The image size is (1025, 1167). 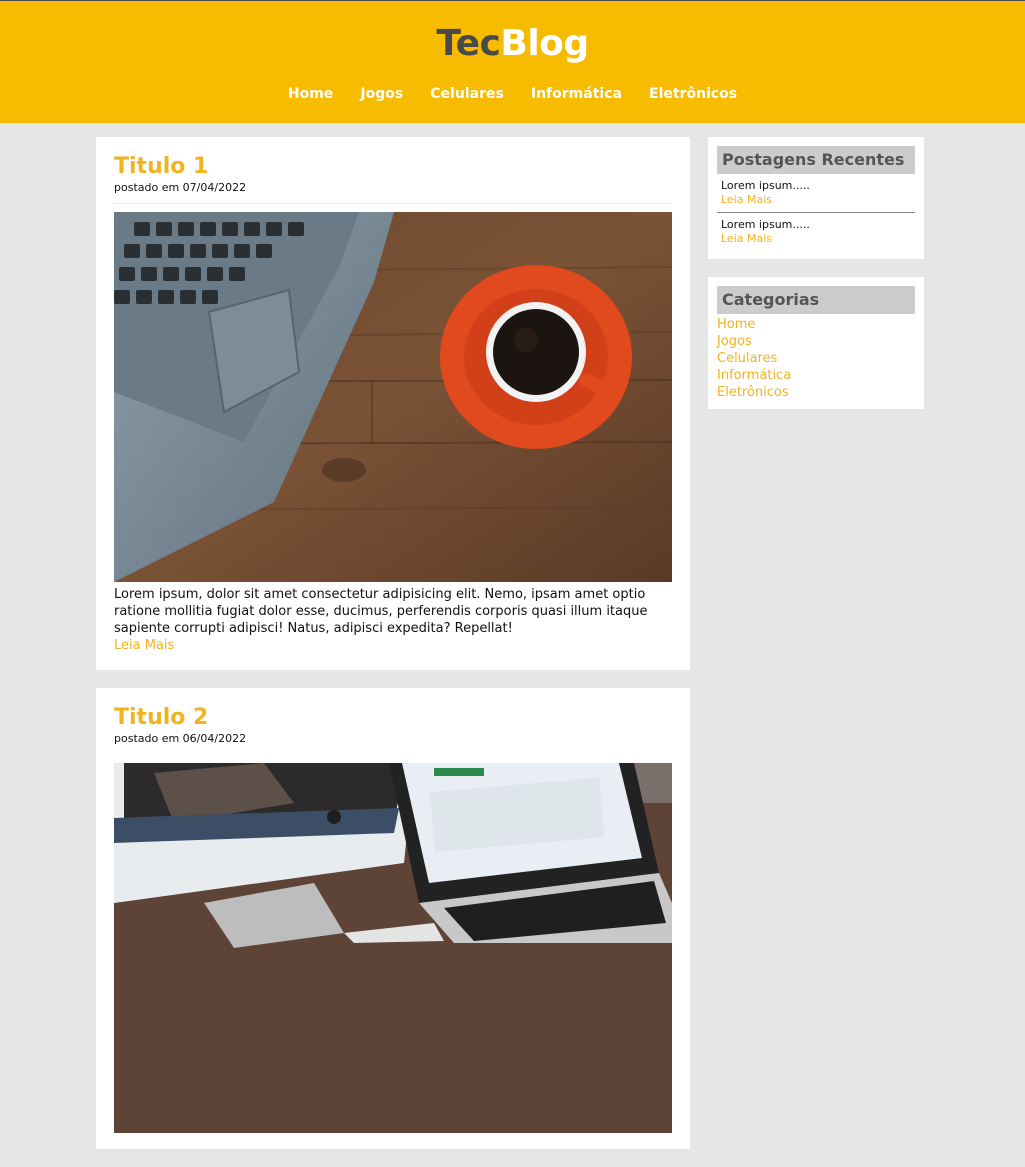 I want to click on category-eletronicos: Eletrônicos, so click(x=816, y=392).